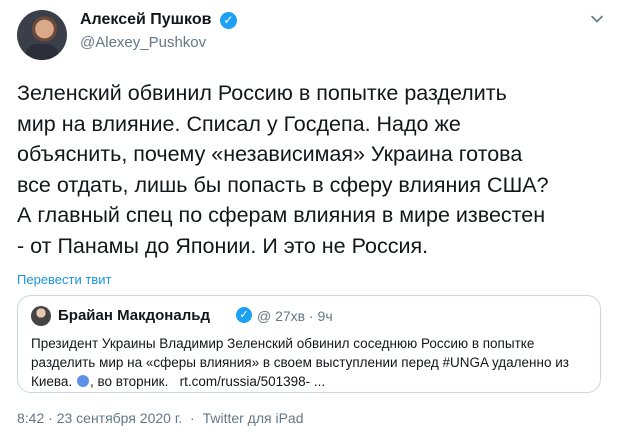 Image resolution: width=620 pixels, height=448 pixels. Describe the element at coordinates (228, 20) in the screenshot. I see `verified-badge-icon: ✓` at that location.